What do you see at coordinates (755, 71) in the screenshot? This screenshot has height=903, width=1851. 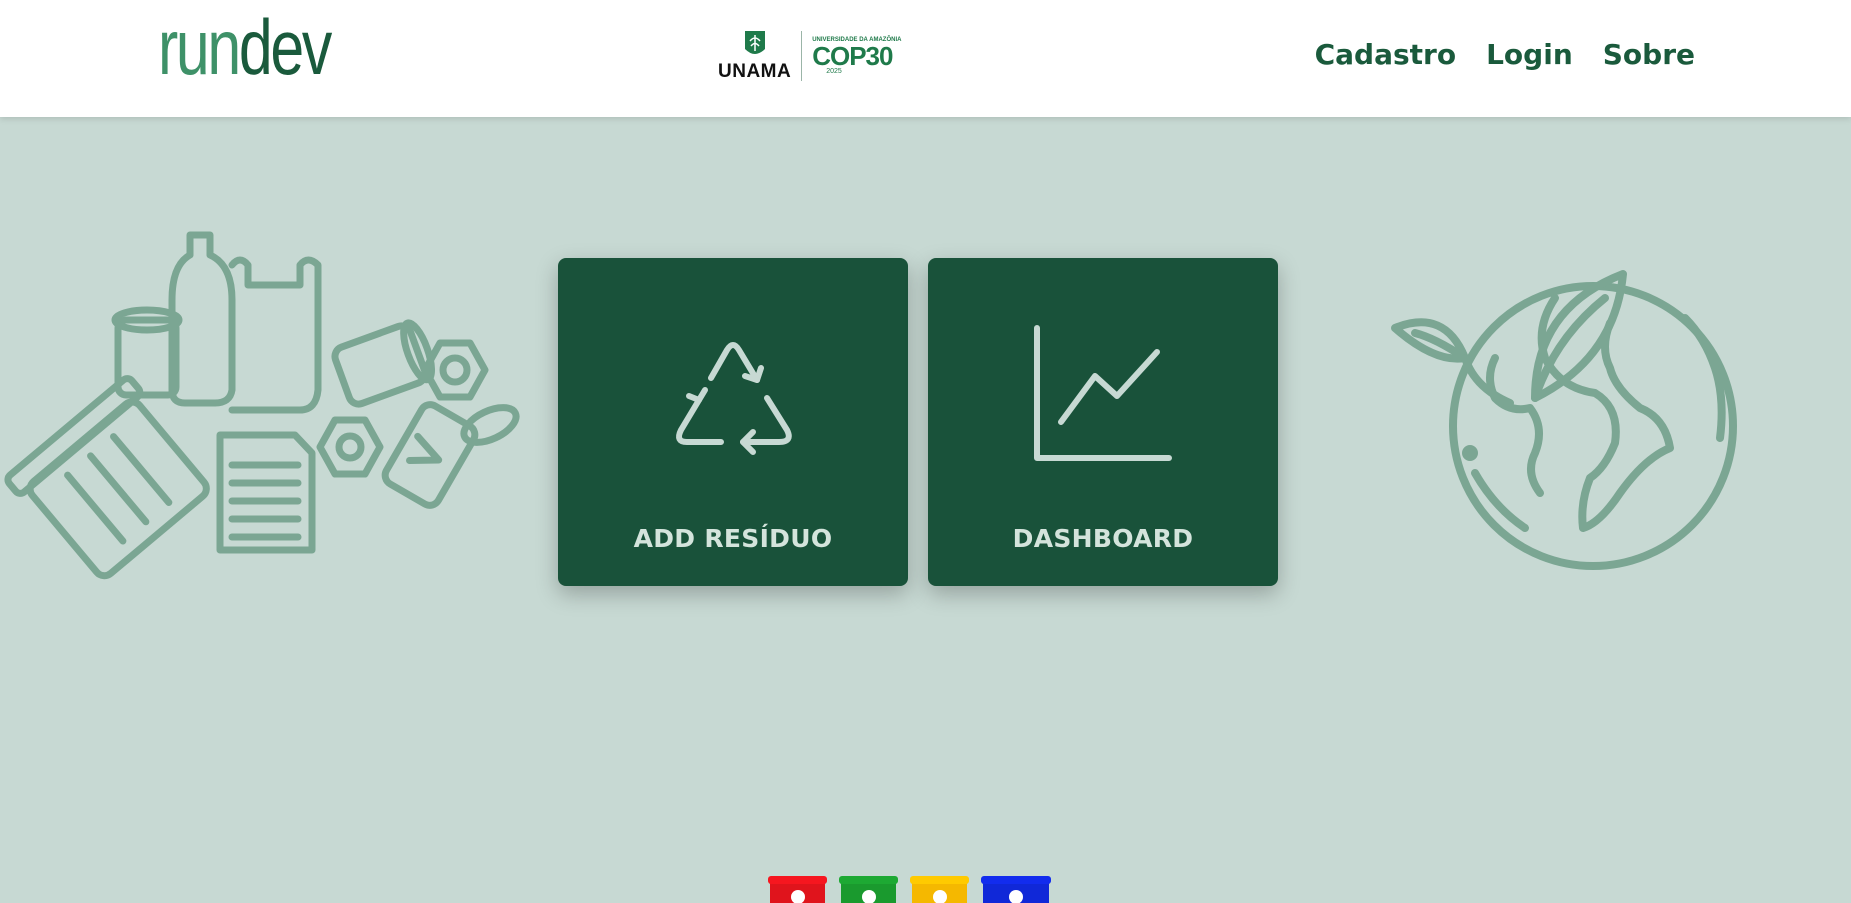 I see `unama-wordmark: UNAMA` at bounding box center [755, 71].